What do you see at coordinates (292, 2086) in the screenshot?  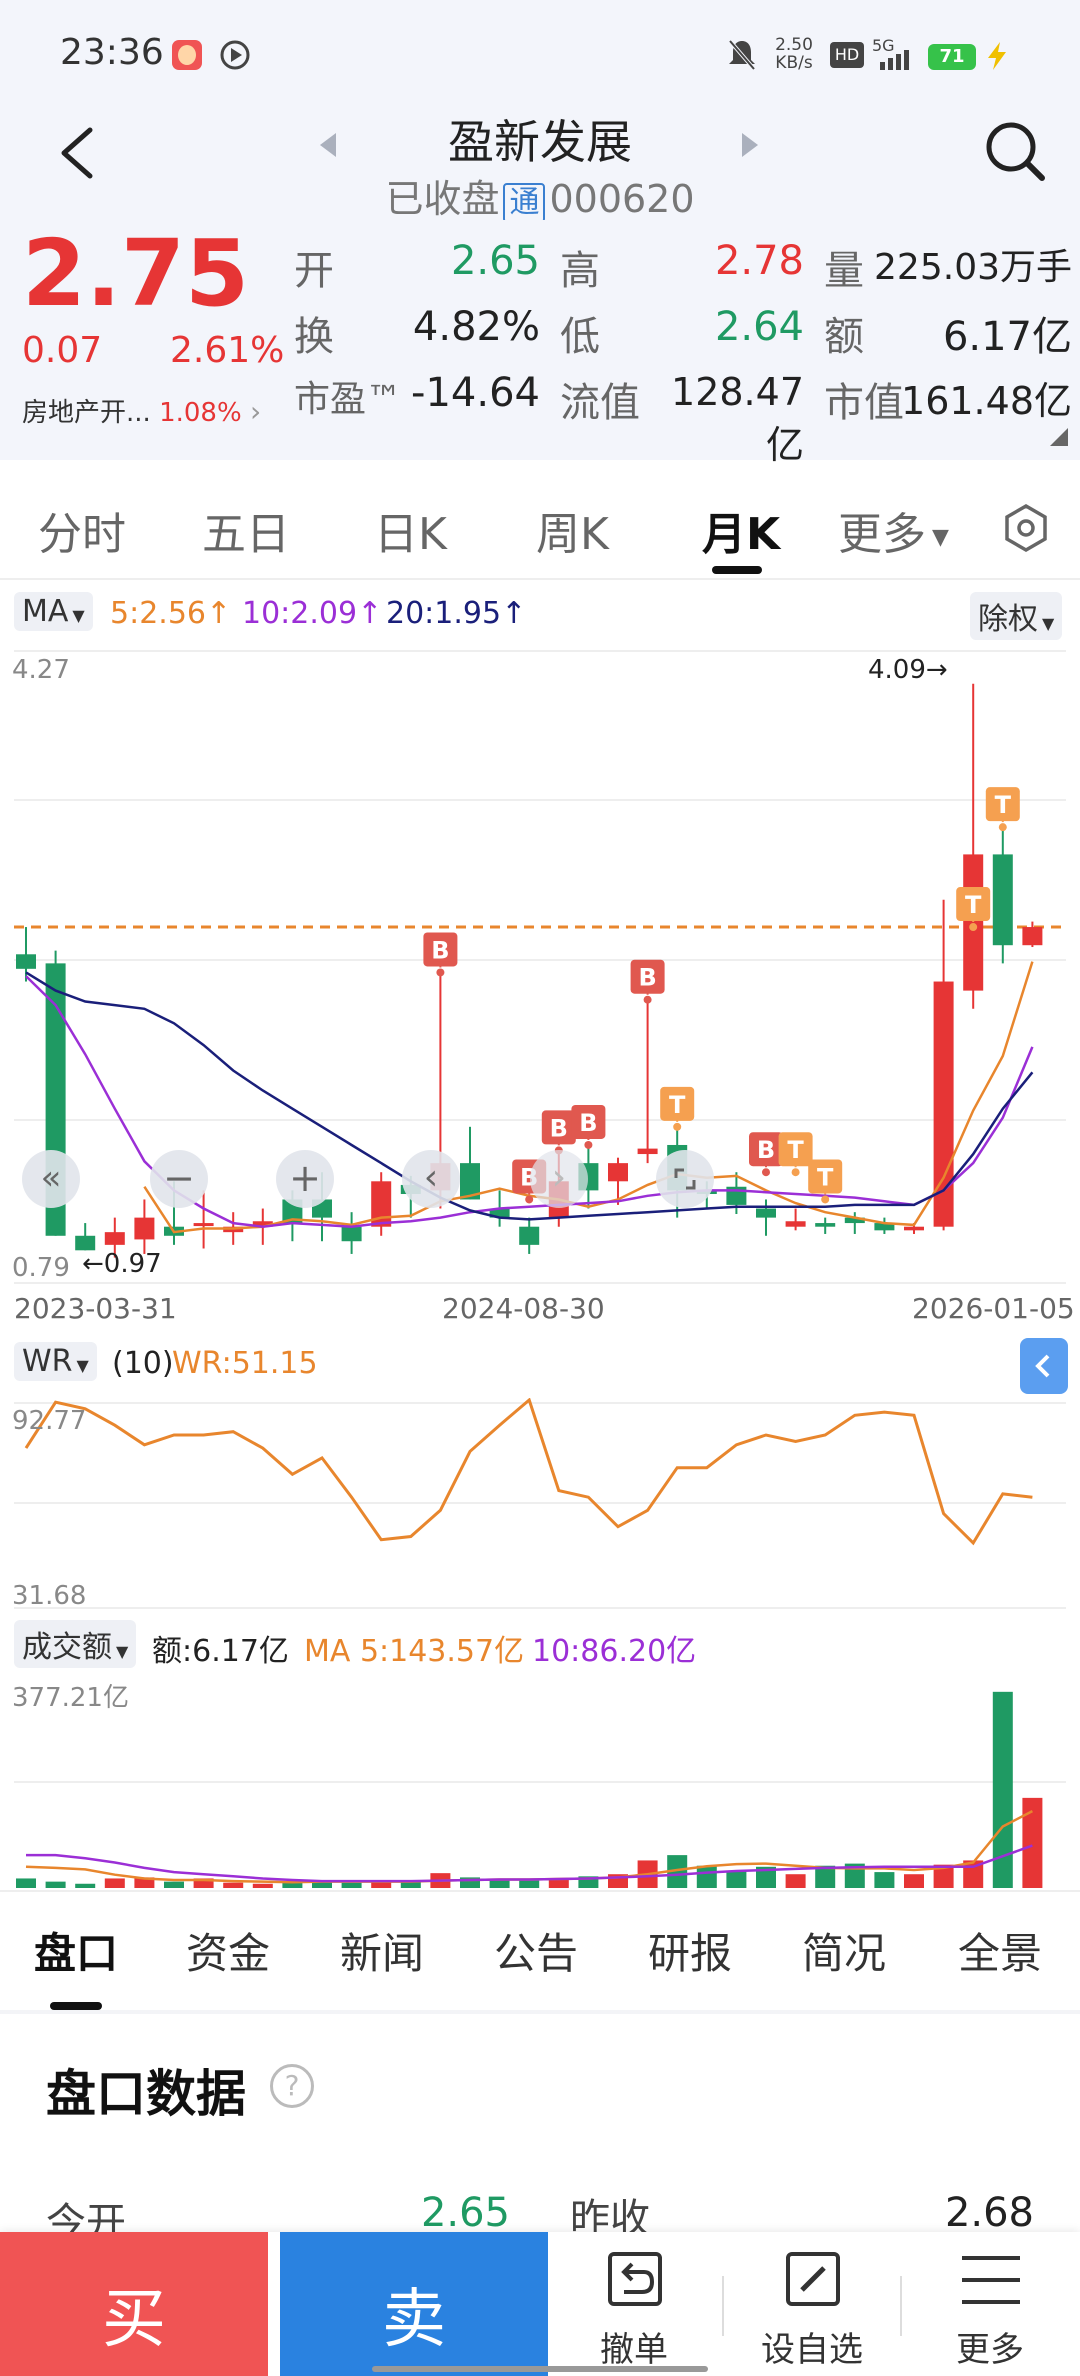 I see `help-icon: ?` at bounding box center [292, 2086].